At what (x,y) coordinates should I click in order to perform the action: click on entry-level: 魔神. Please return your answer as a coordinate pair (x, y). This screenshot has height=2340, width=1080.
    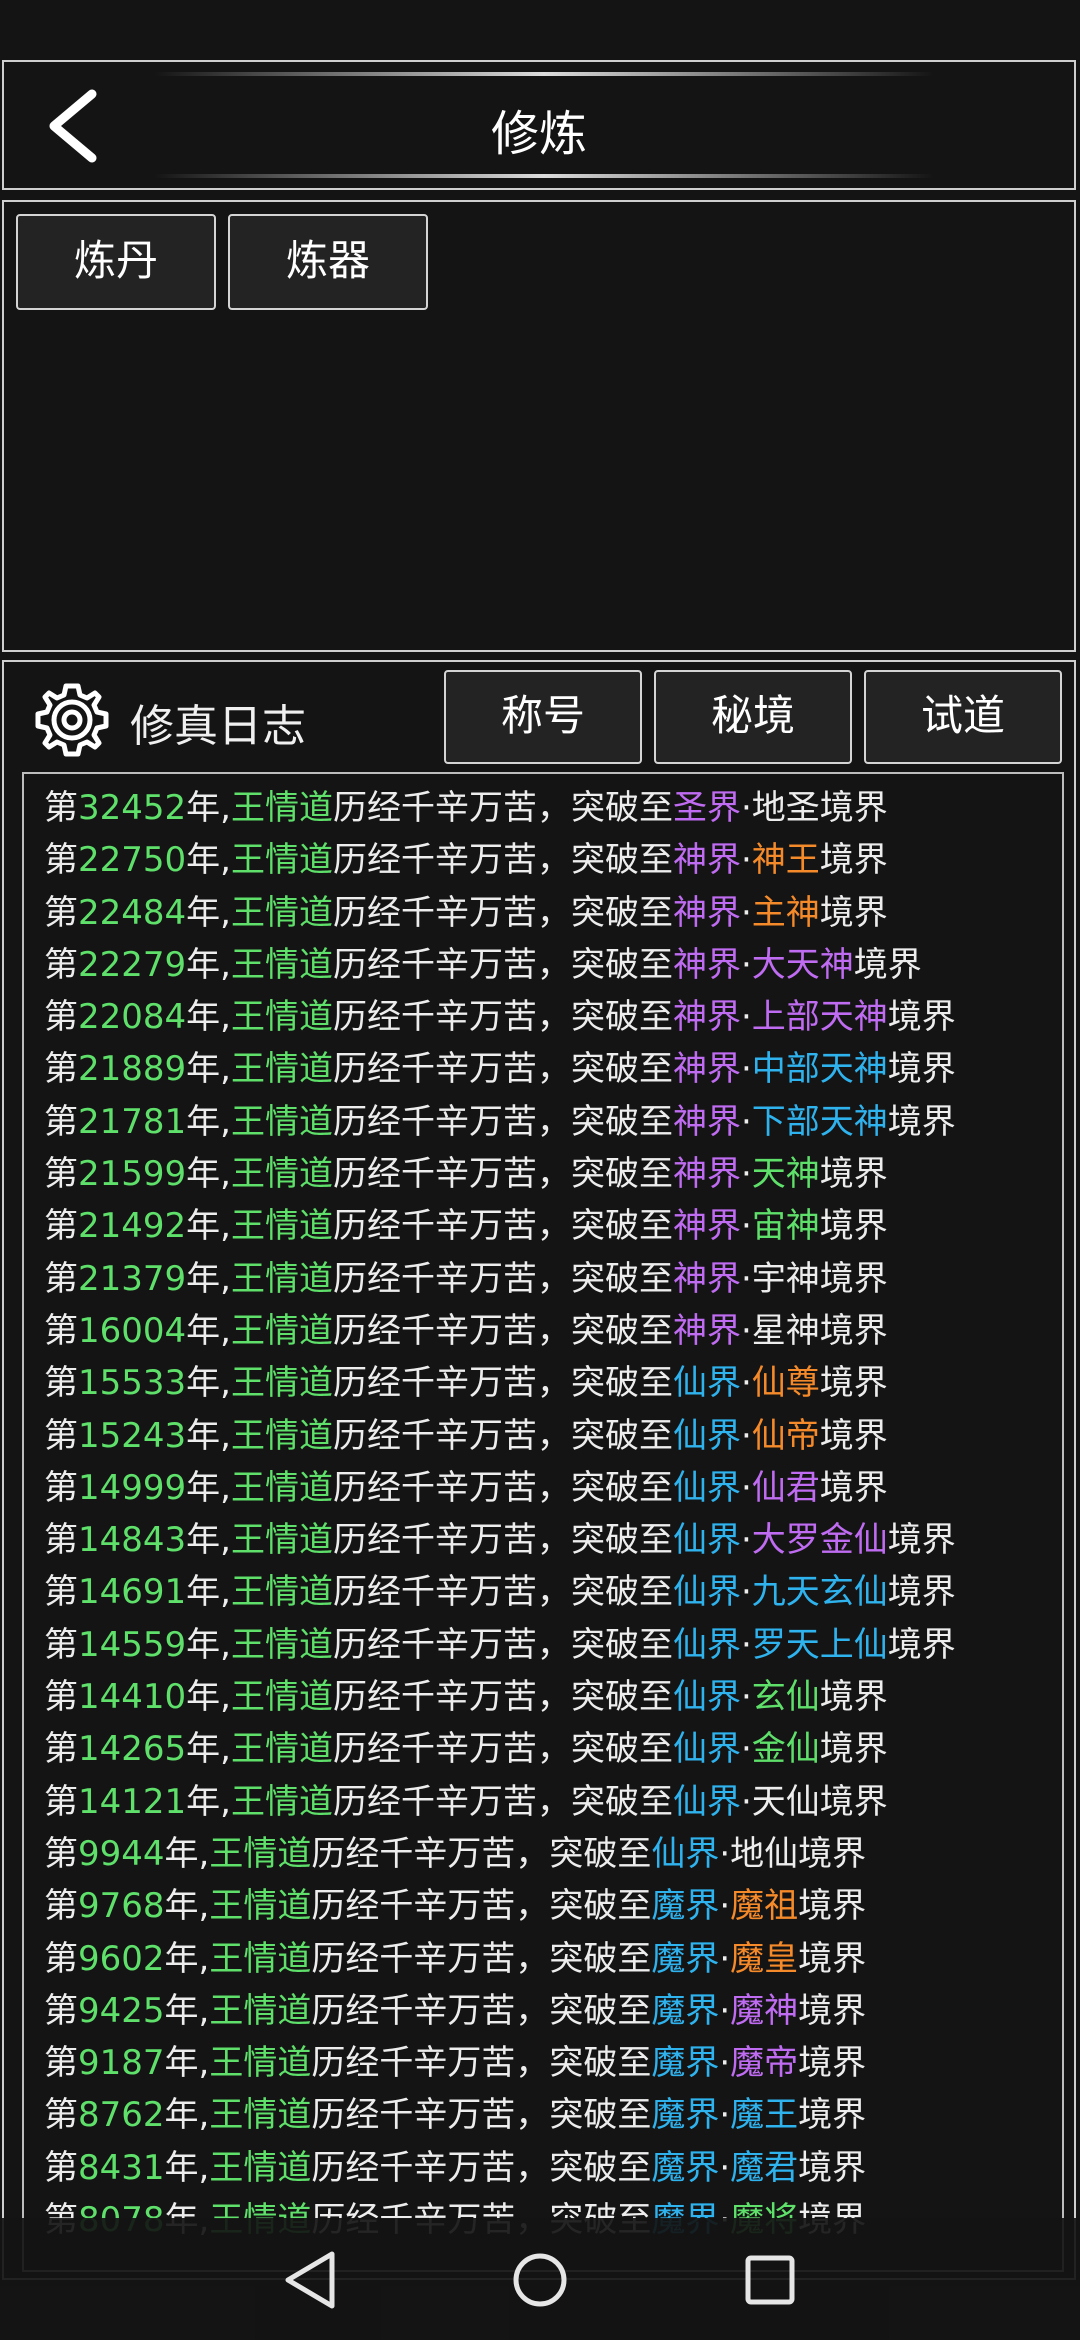
    Looking at the image, I should click on (764, 2010).